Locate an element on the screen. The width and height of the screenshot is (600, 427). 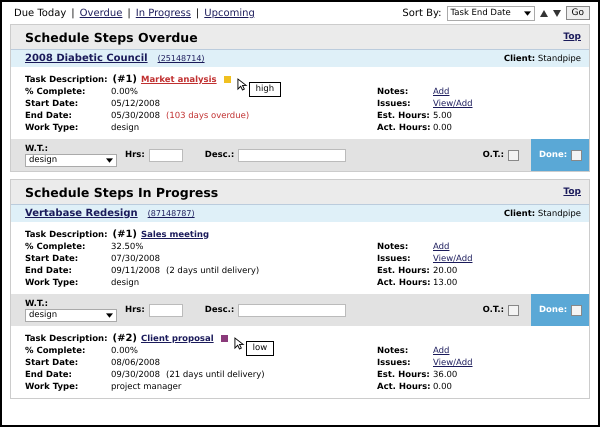
sort-ascending-icon is located at coordinates (544, 13).